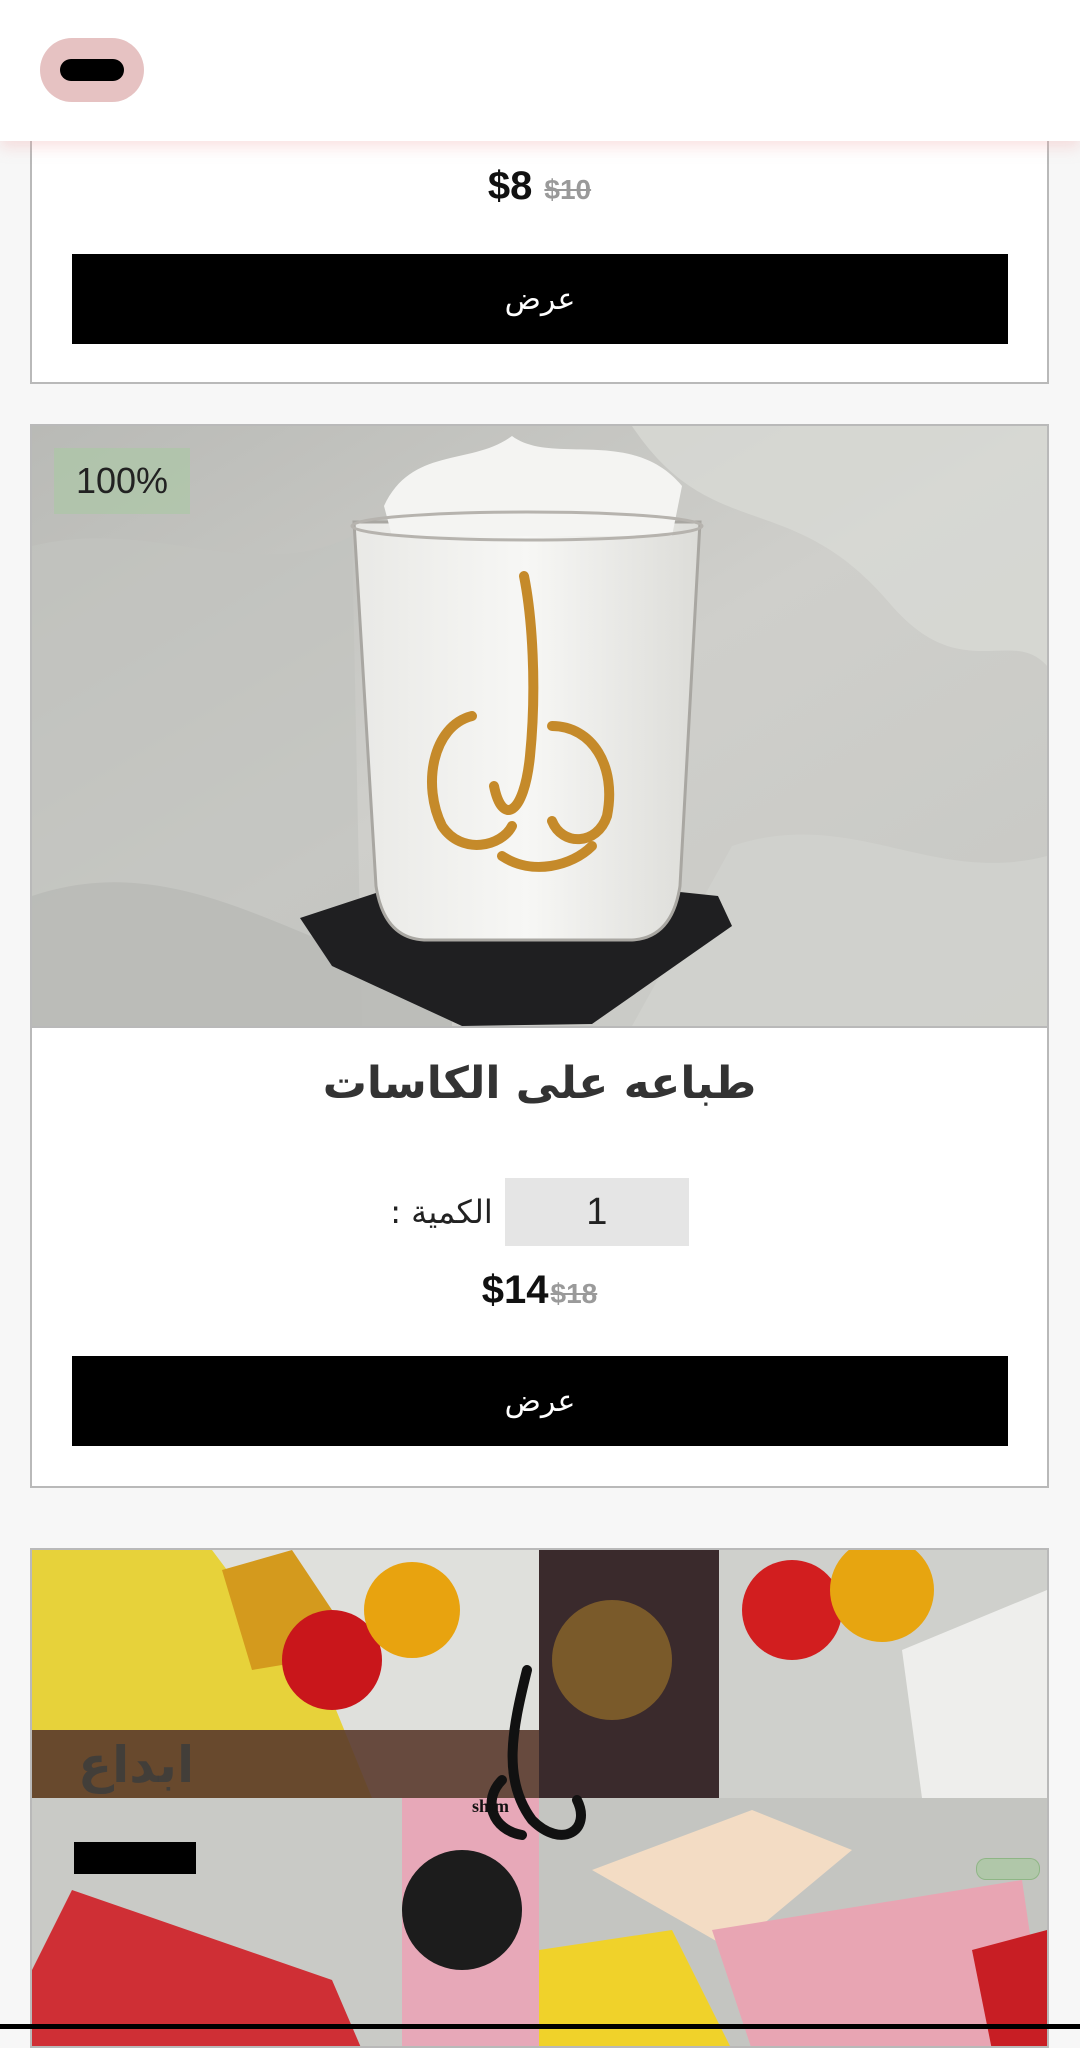 Image resolution: width=1080 pixels, height=2048 pixels. What do you see at coordinates (539, 186) in the screenshot?
I see `price-row: $8 $10` at bounding box center [539, 186].